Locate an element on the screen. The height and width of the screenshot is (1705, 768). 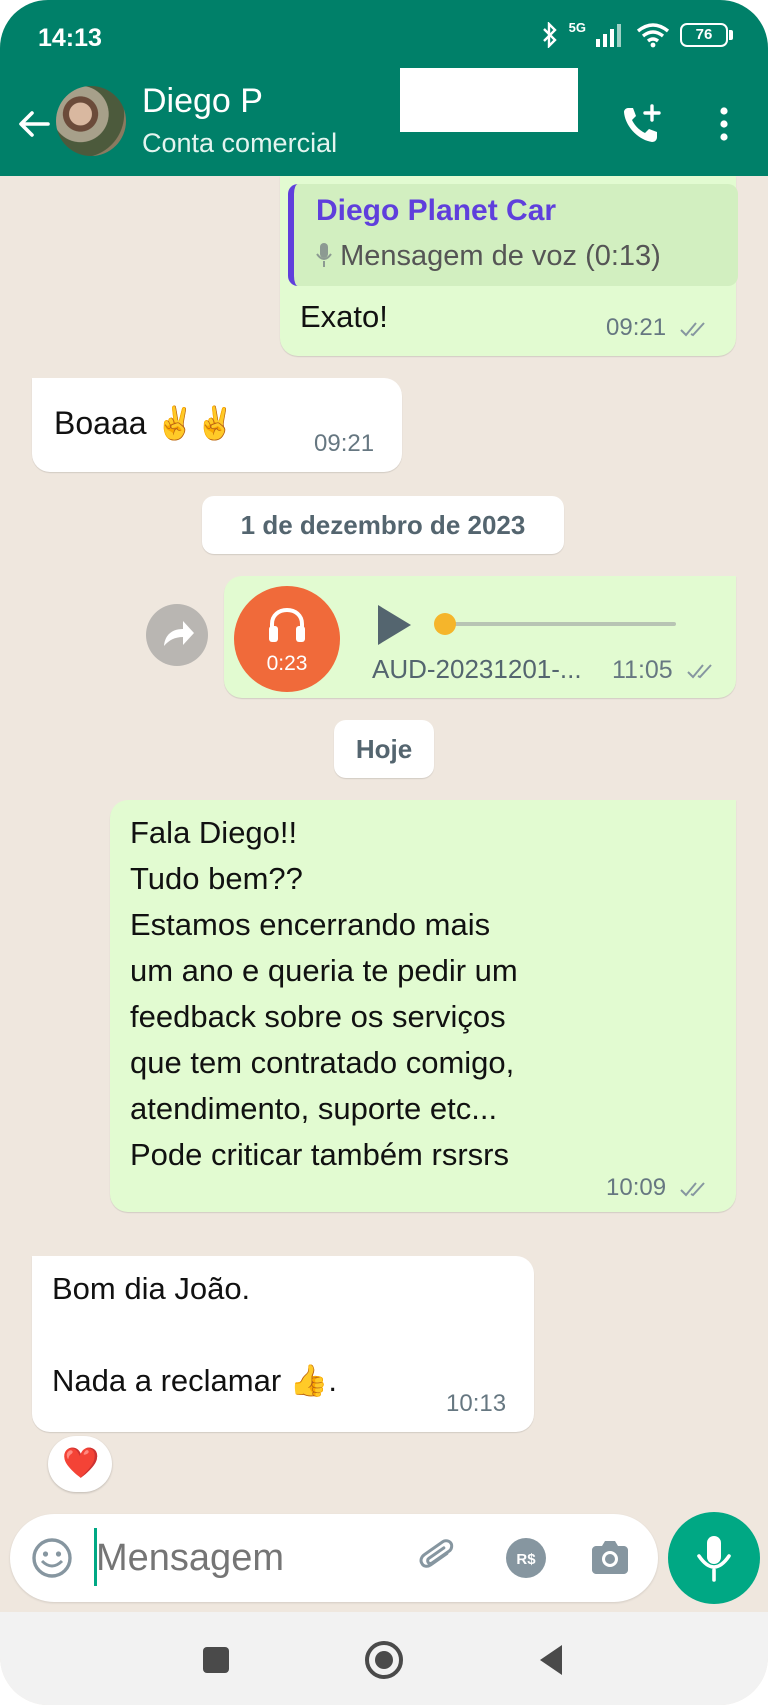
audio-duration: 0:23 is located at coordinates (287, 663).